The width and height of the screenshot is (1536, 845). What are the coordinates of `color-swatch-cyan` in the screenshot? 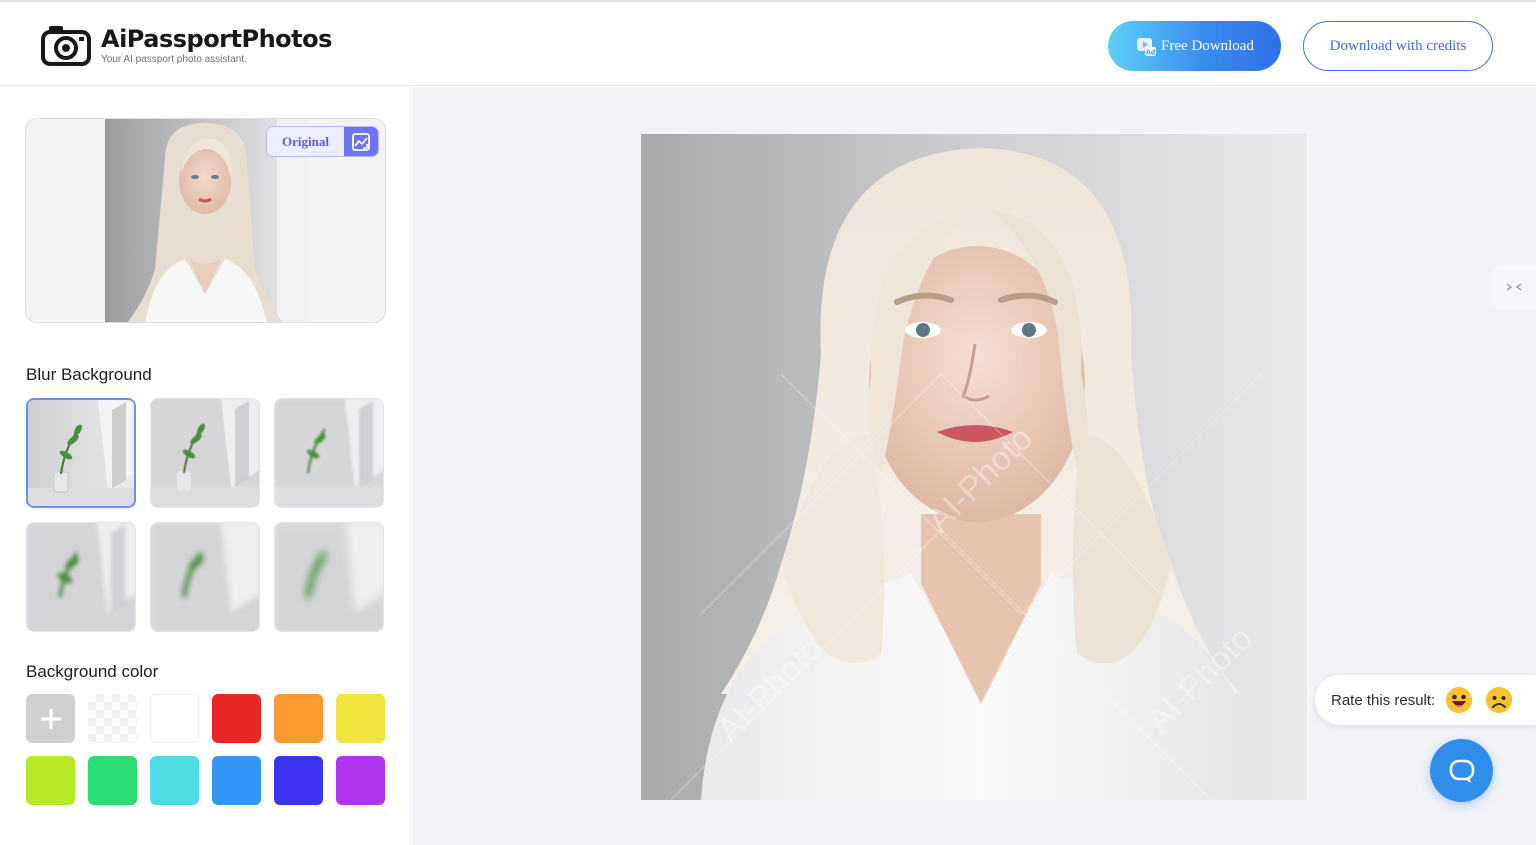 It's located at (174, 780).